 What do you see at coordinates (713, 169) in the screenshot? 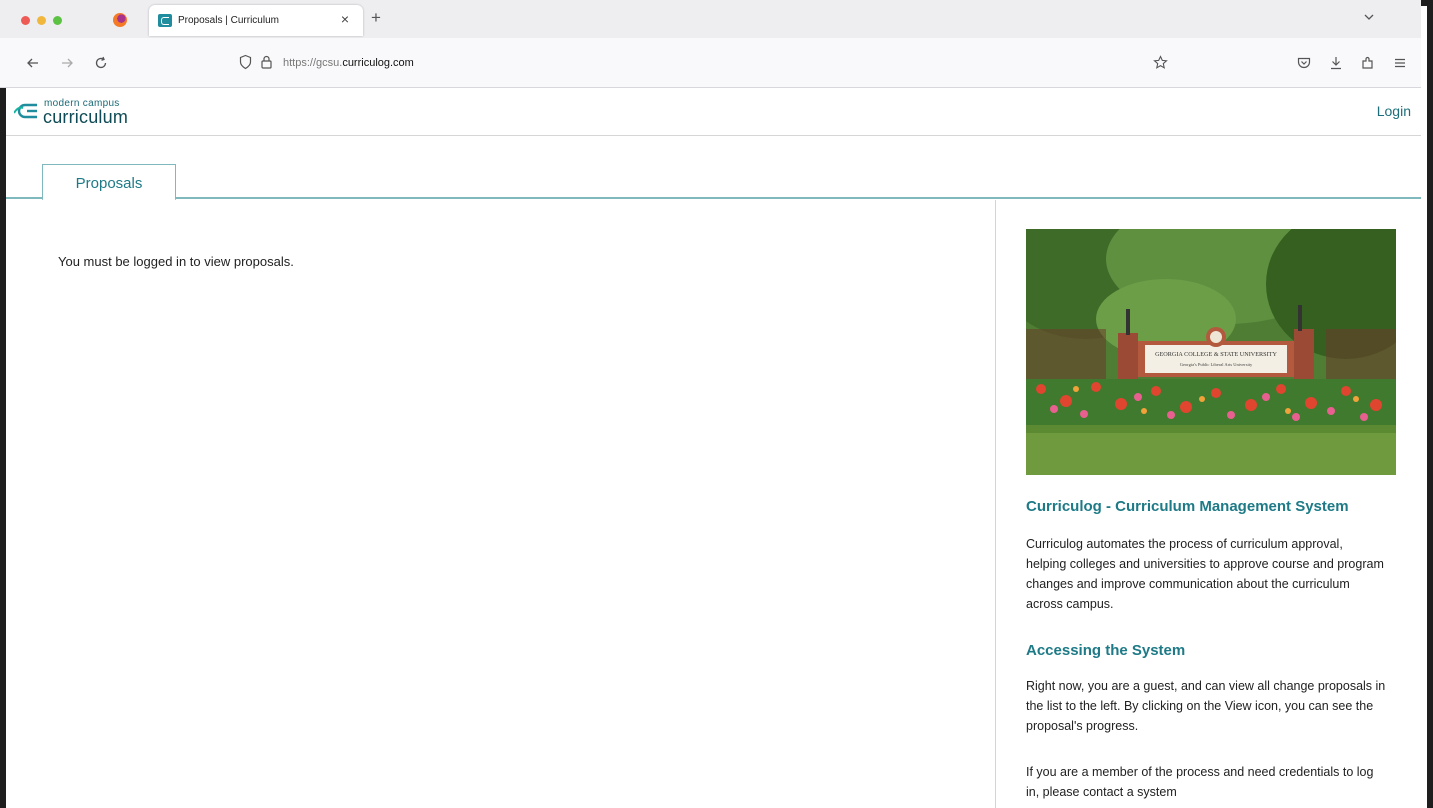
I see `page-tab-bar: Proposals` at bounding box center [713, 169].